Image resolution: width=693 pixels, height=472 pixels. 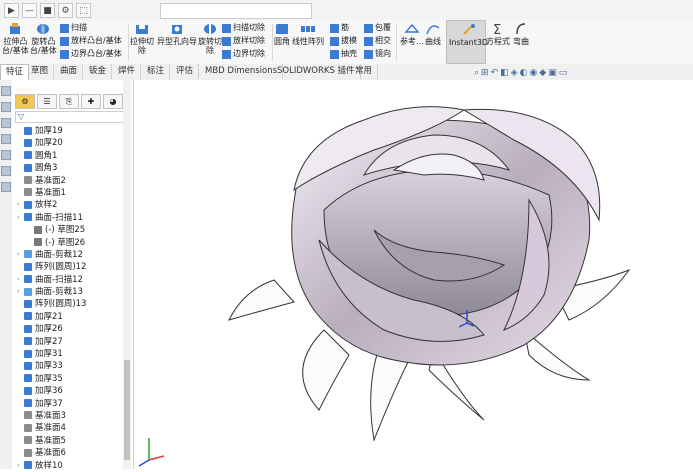 What do you see at coordinates (29, 10) in the screenshot?
I see `minus-icon: —` at bounding box center [29, 10].